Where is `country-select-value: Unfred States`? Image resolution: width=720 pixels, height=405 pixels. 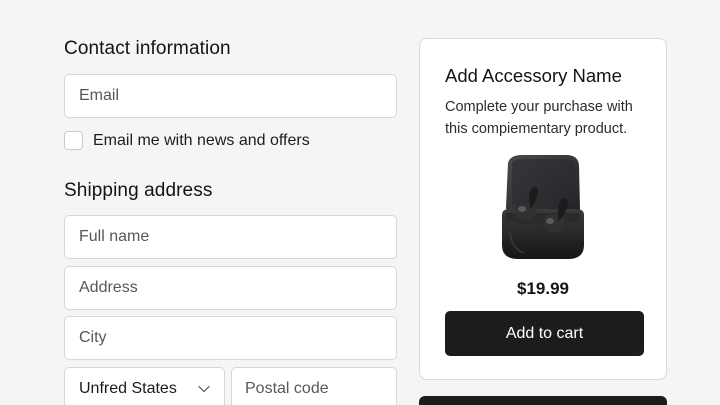 country-select-value: Unfred States is located at coordinates (128, 388).